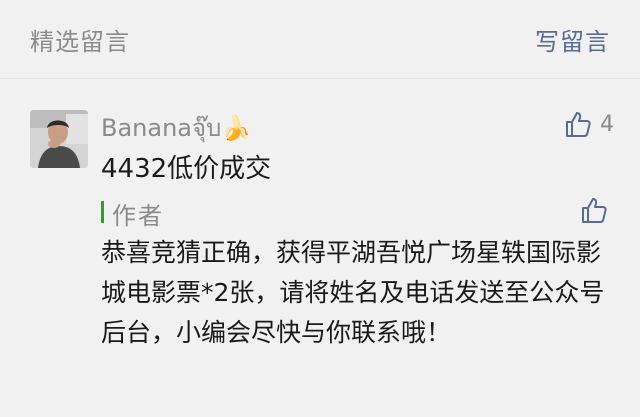 This screenshot has height=417, width=640. What do you see at coordinates (572, 39) in the screenshot?
I see `write-comment-link: 写留言` at bounding box center [572, 39].